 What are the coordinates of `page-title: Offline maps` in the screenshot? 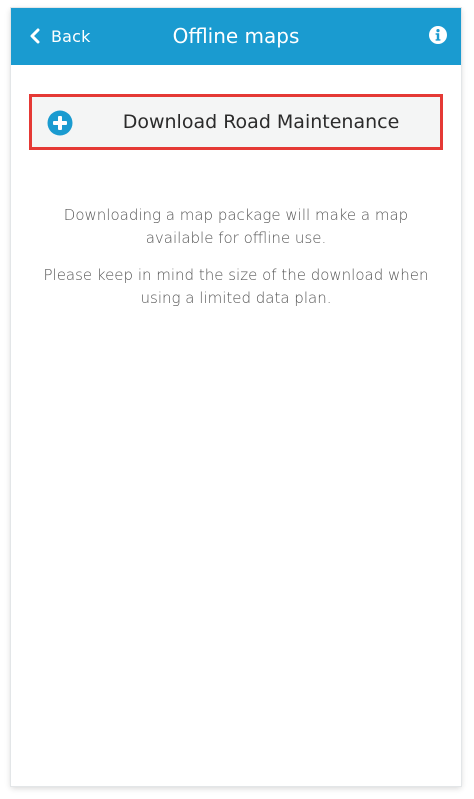 It's located at (236, 36).